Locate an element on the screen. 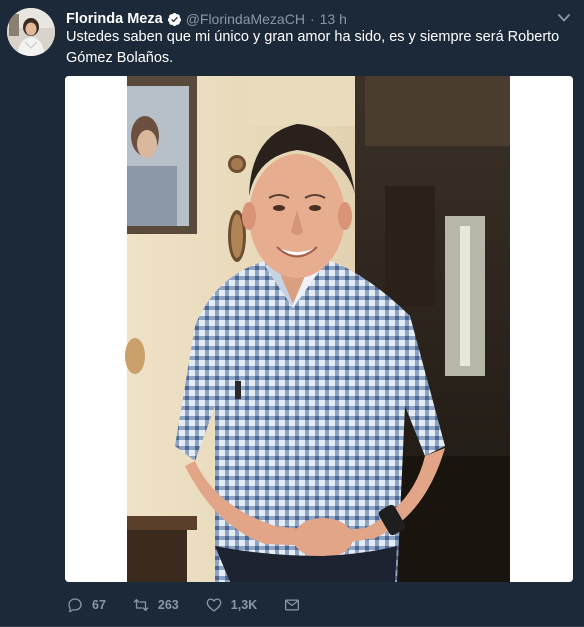 This screenshot has width=584, height=627. retweet-button: 263 is located at coordinates (155, 605).